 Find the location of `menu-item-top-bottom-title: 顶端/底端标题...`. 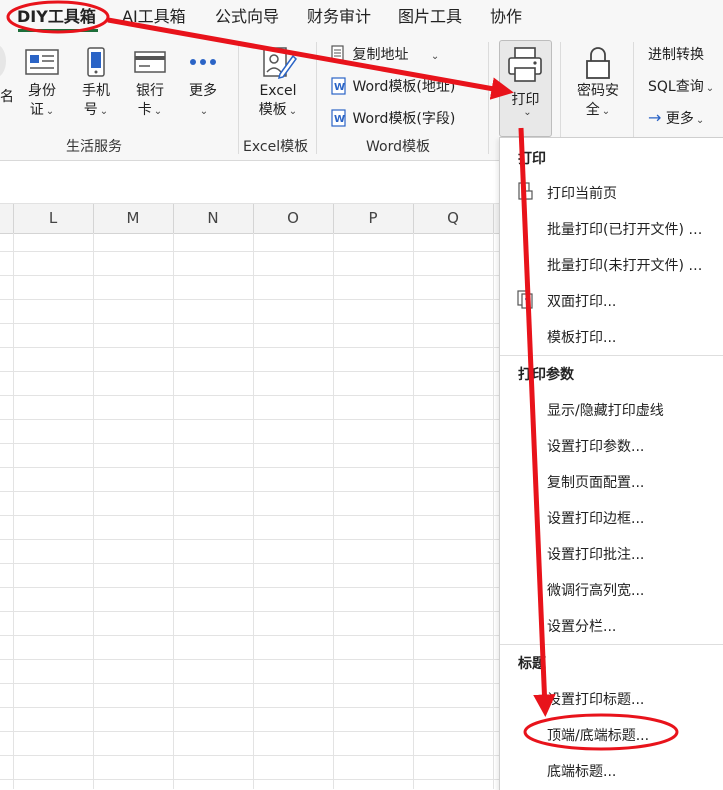

menu-item-top-bottom-title: 顶端/底端标题... is located at coordinates (598, 735).